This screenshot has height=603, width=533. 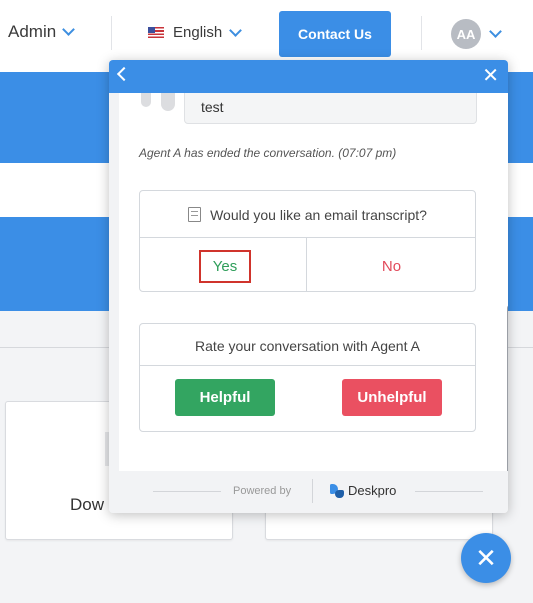 I want to click on admin-menu: Admin, so click(x=42, y=32).